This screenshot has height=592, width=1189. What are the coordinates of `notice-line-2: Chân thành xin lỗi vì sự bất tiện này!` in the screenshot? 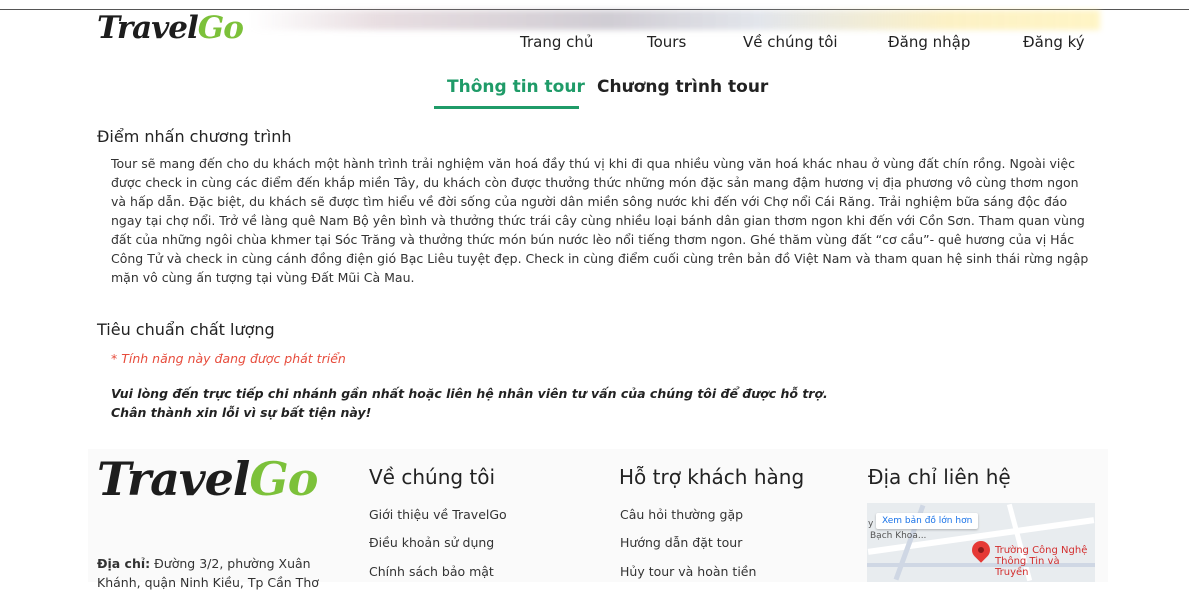 It's located at (241, 412).